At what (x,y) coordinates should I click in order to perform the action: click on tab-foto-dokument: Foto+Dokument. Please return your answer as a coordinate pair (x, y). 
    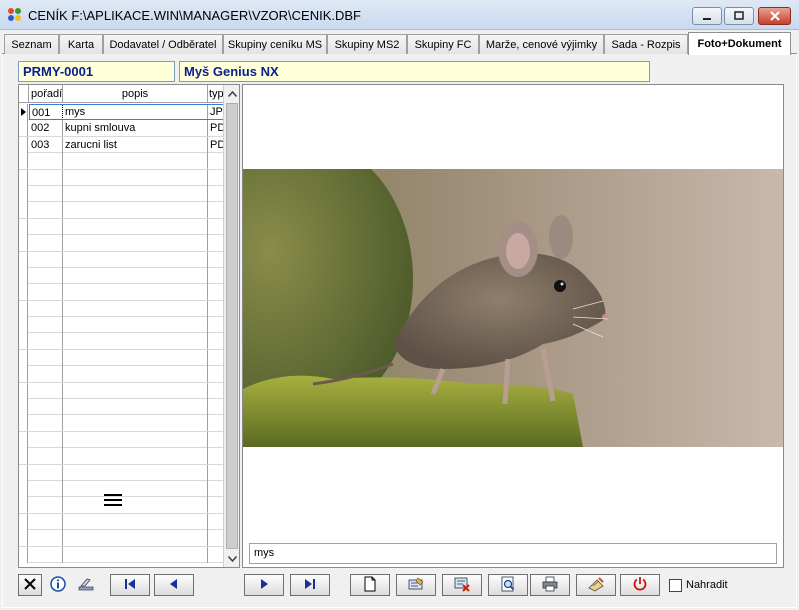
    Looking at the image, I should click on (739, 43).